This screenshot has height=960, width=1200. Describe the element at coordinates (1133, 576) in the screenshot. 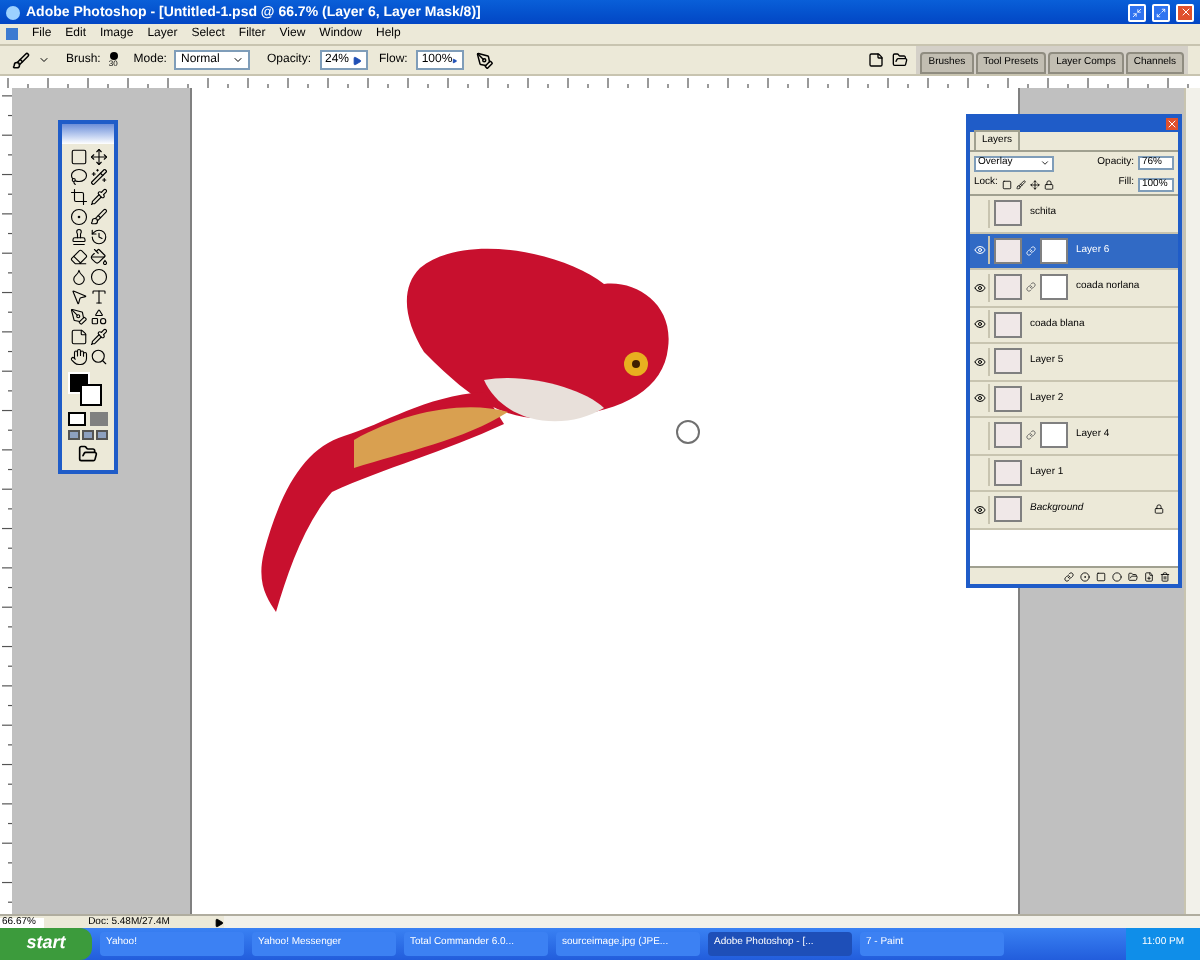

I see `folder-icon` at that location.